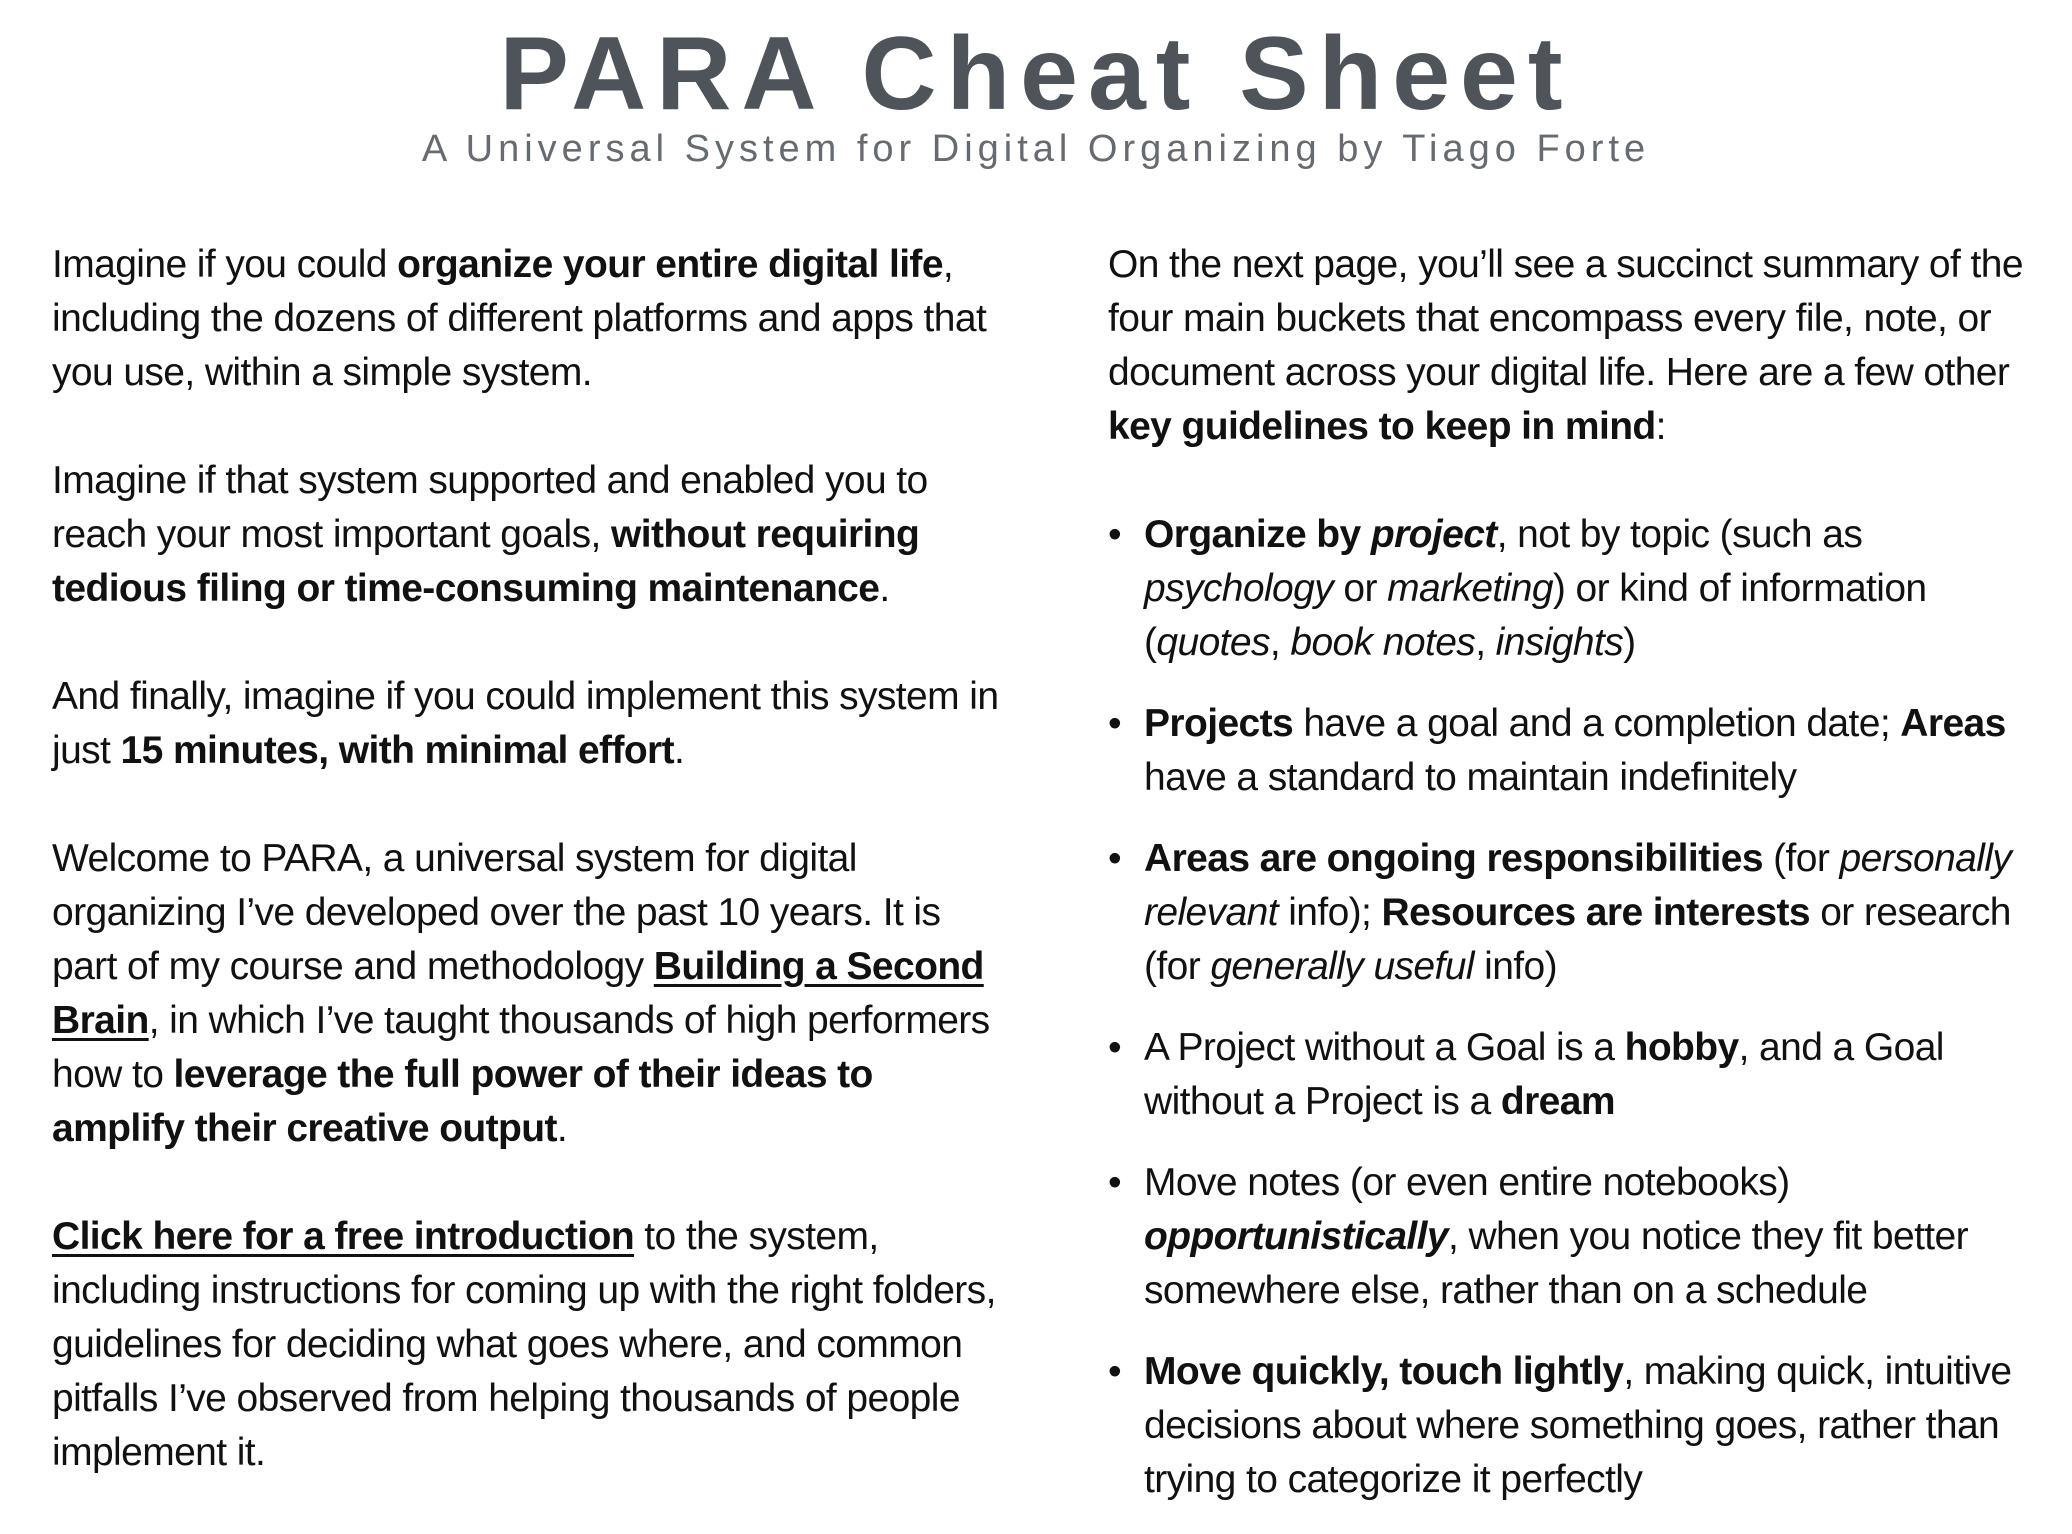  What do you see at coordinates (1384, 1047) in the screenshot?
I see `text: A Project without a Goal is a` at bounding box center [1384, 1047].